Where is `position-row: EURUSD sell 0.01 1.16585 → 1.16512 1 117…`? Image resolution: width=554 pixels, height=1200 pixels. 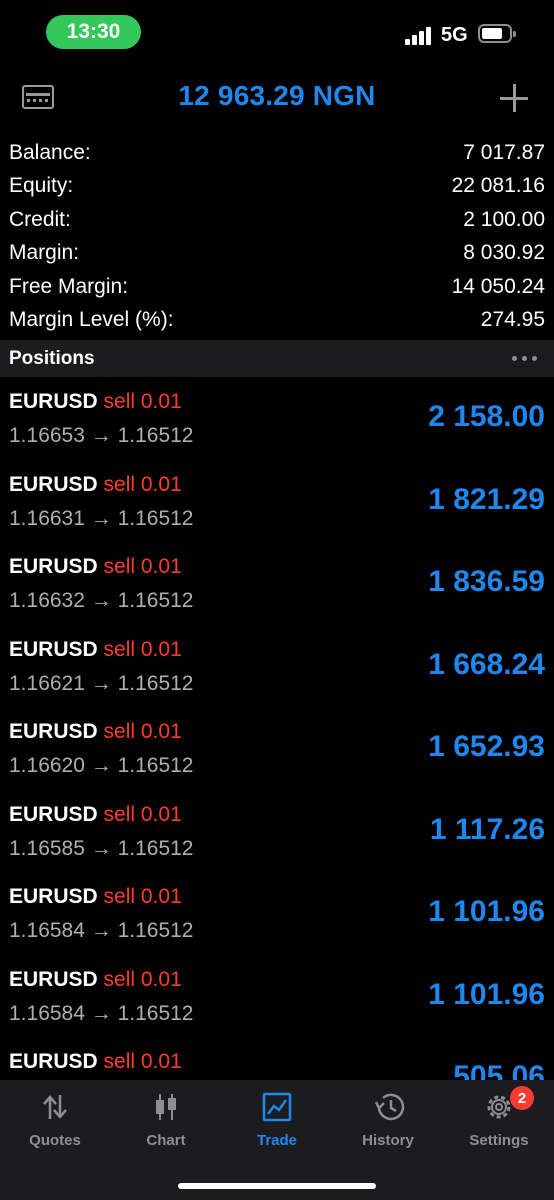 position-row: EURUSD sell 0.01 1.16585 → 1.16512 1 117… is located at coordinates (277, 832).